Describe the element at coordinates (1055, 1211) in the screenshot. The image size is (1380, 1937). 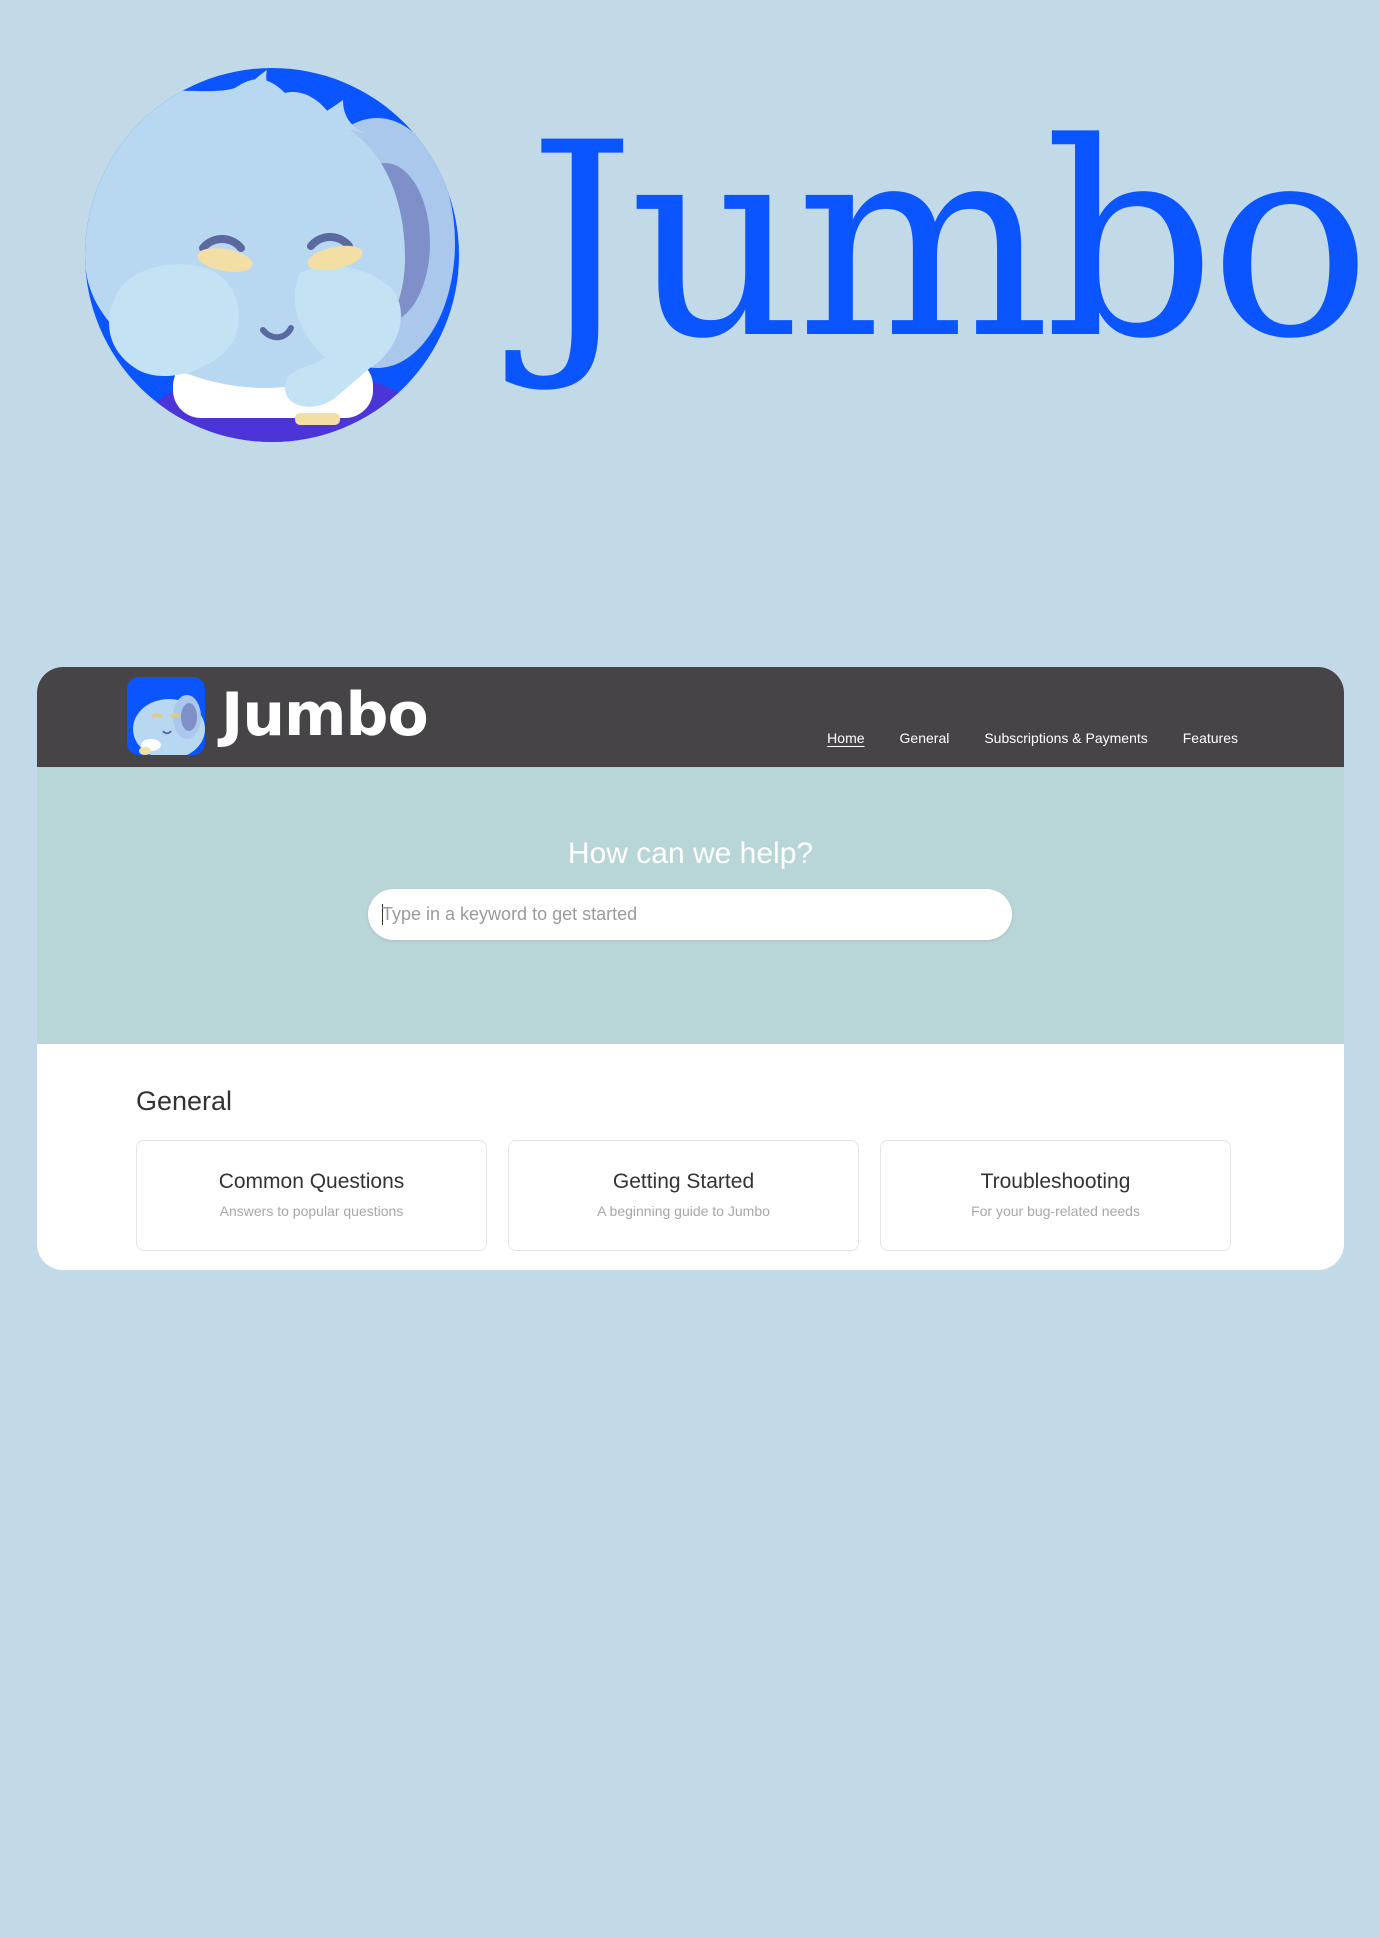
I see `tile-subtitle: For your bug-related needs` at that location.